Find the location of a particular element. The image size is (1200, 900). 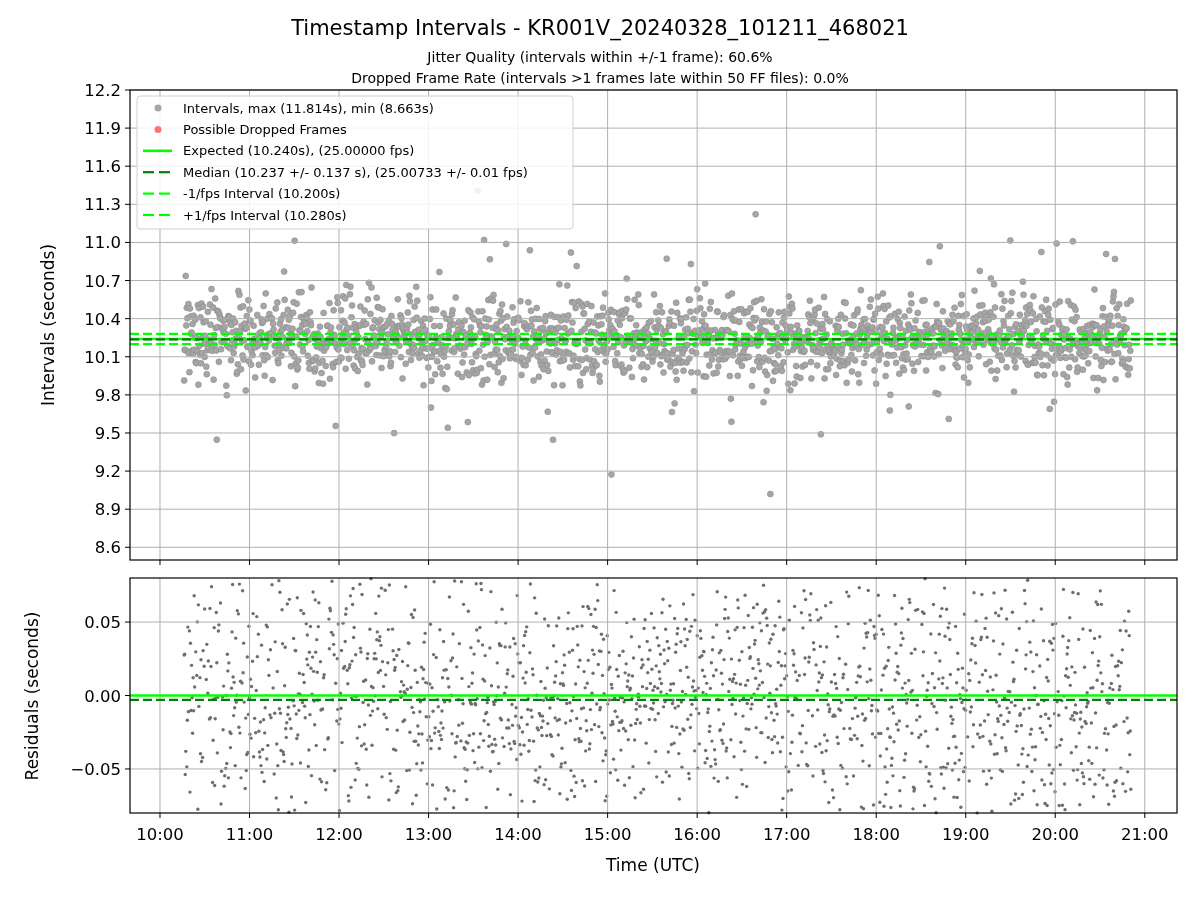

y-axis-label: Intervals (seconds) is located at coordinates (48, 325).